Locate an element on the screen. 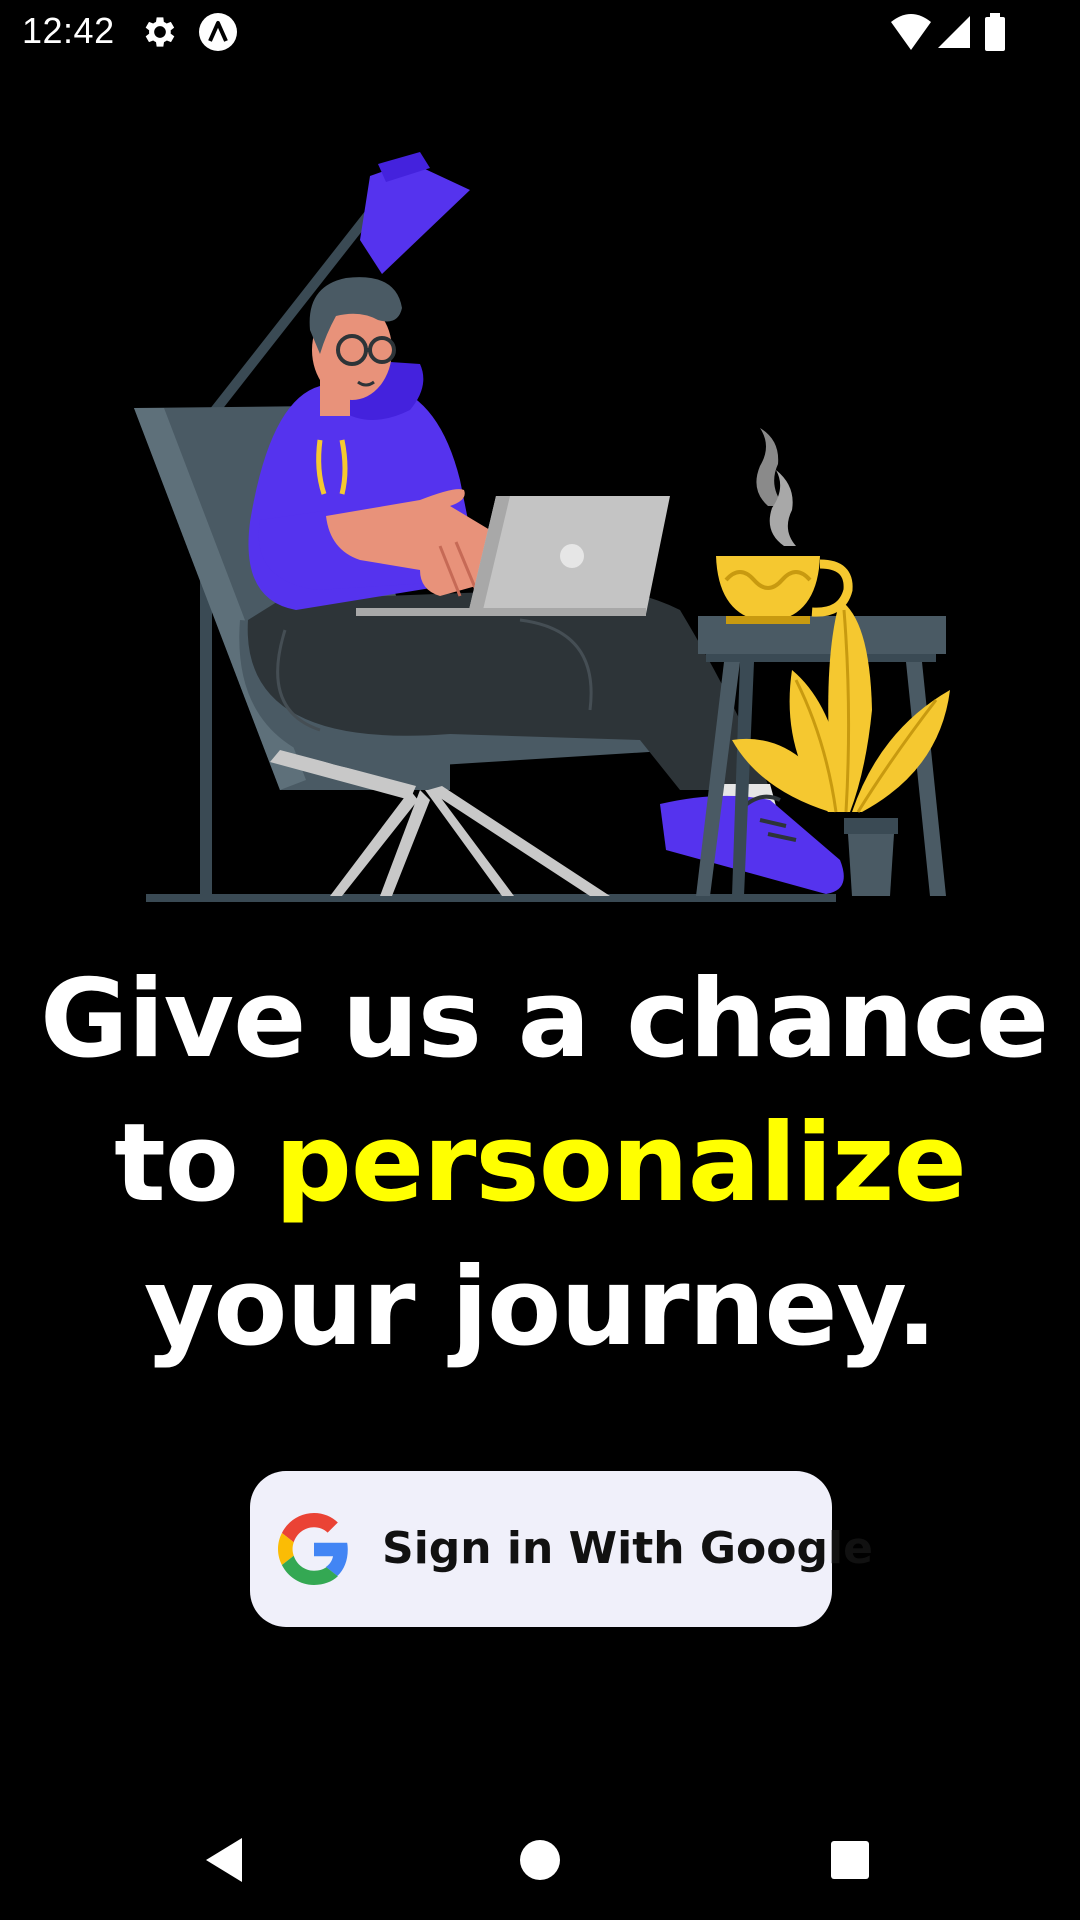 The height and width of the screenshot is (1920, 1080). headline-line-2: to personalize is located at coordinates (540, 1164).